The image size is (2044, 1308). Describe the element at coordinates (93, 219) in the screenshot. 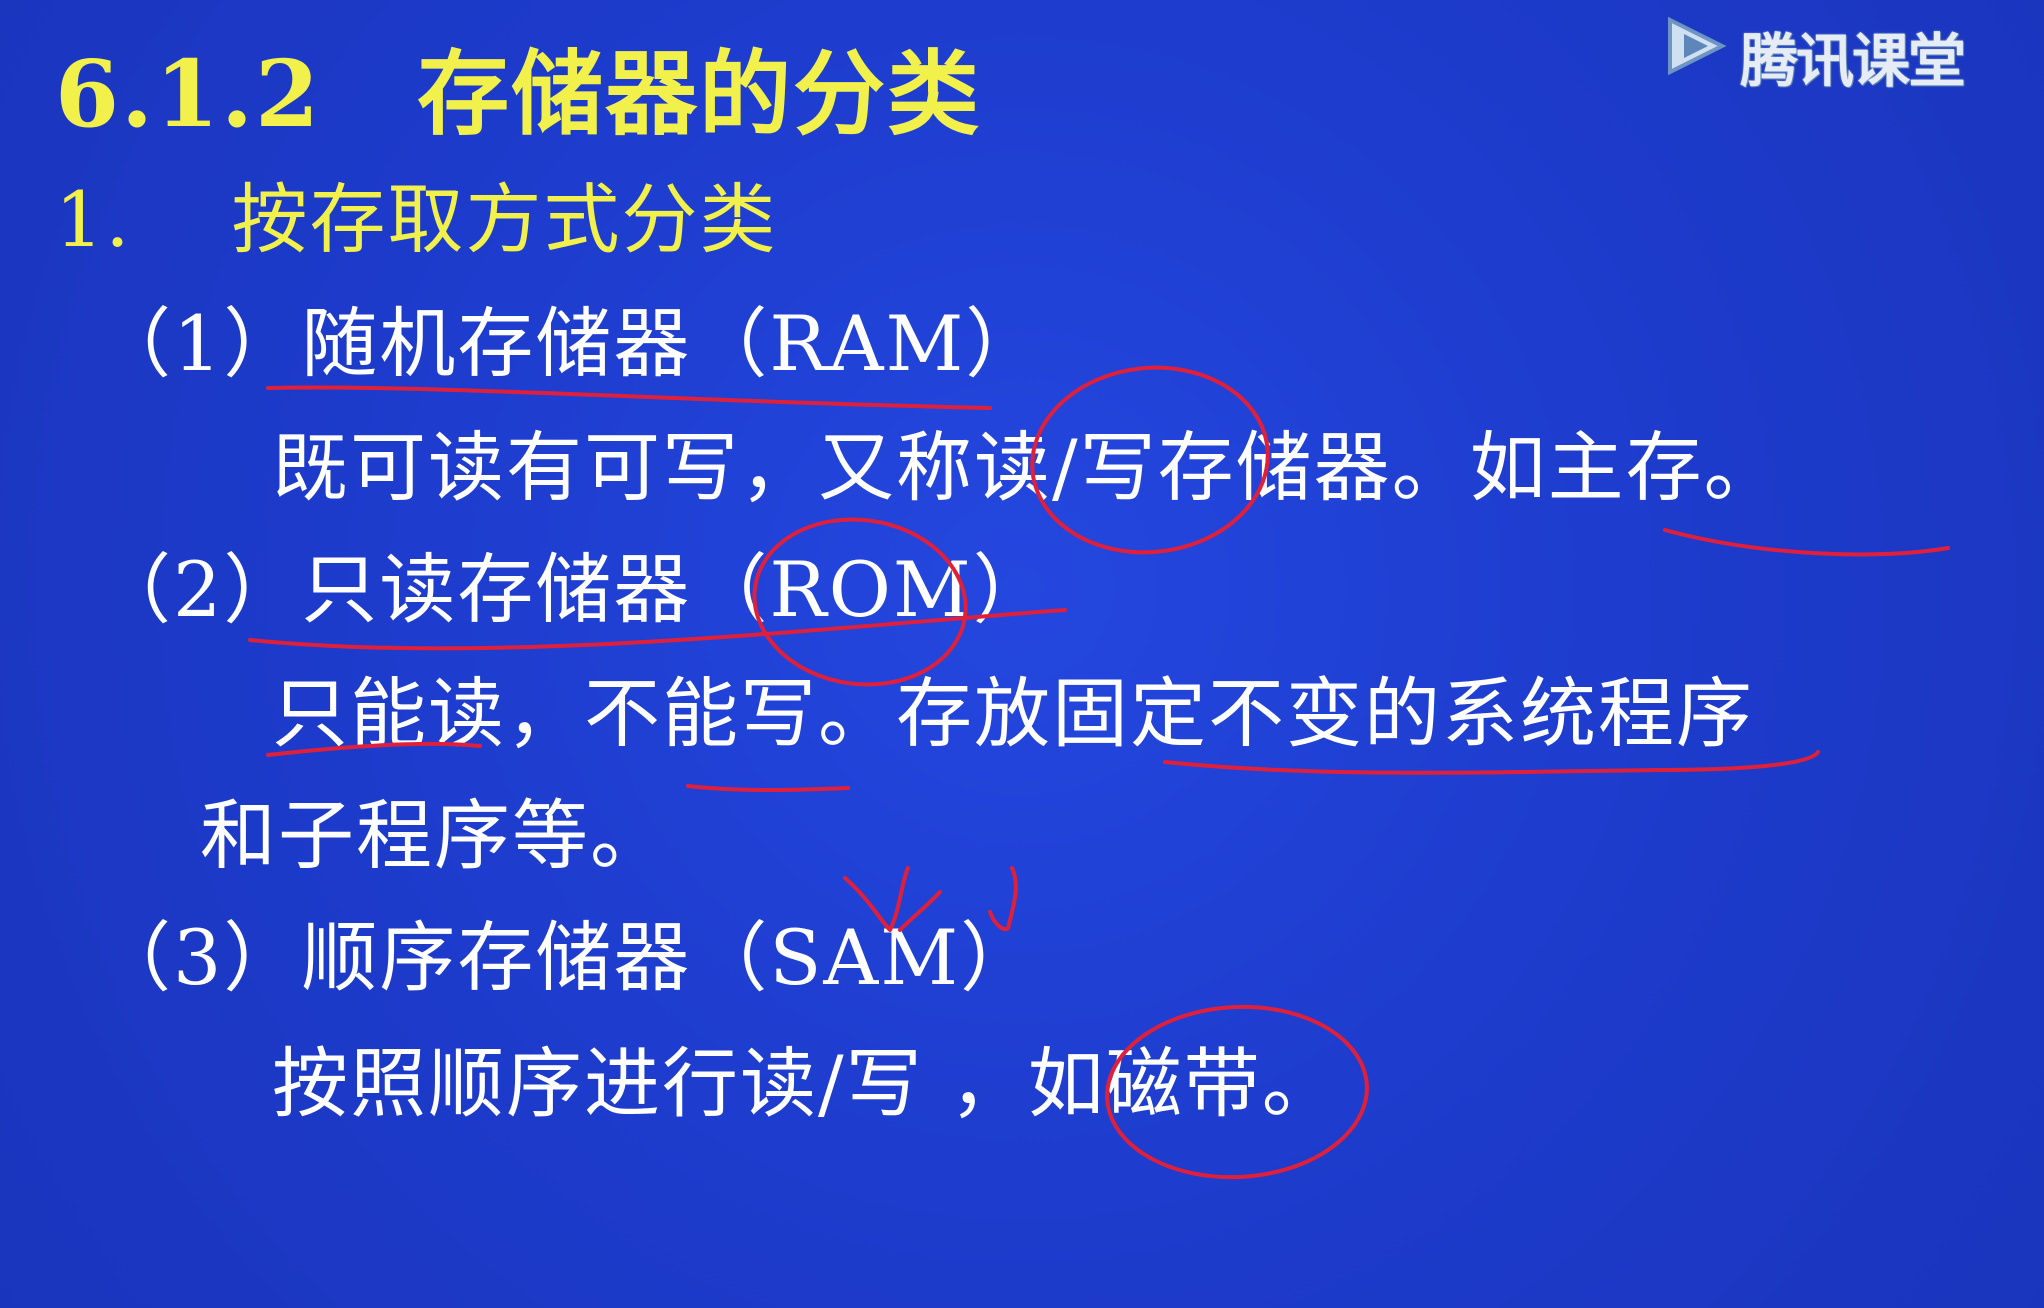

I see `section-heading-number: 1.` at that location.